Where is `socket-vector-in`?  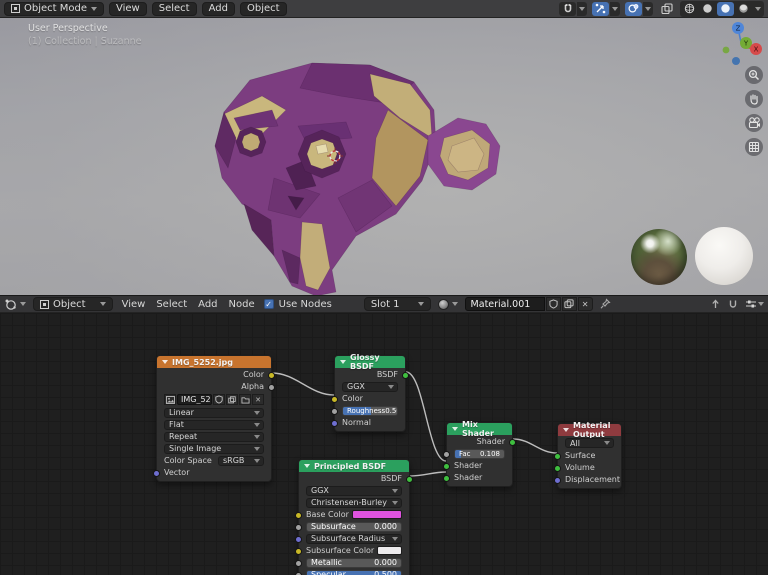 socket-vector-in is located at coordinates (156, 473).